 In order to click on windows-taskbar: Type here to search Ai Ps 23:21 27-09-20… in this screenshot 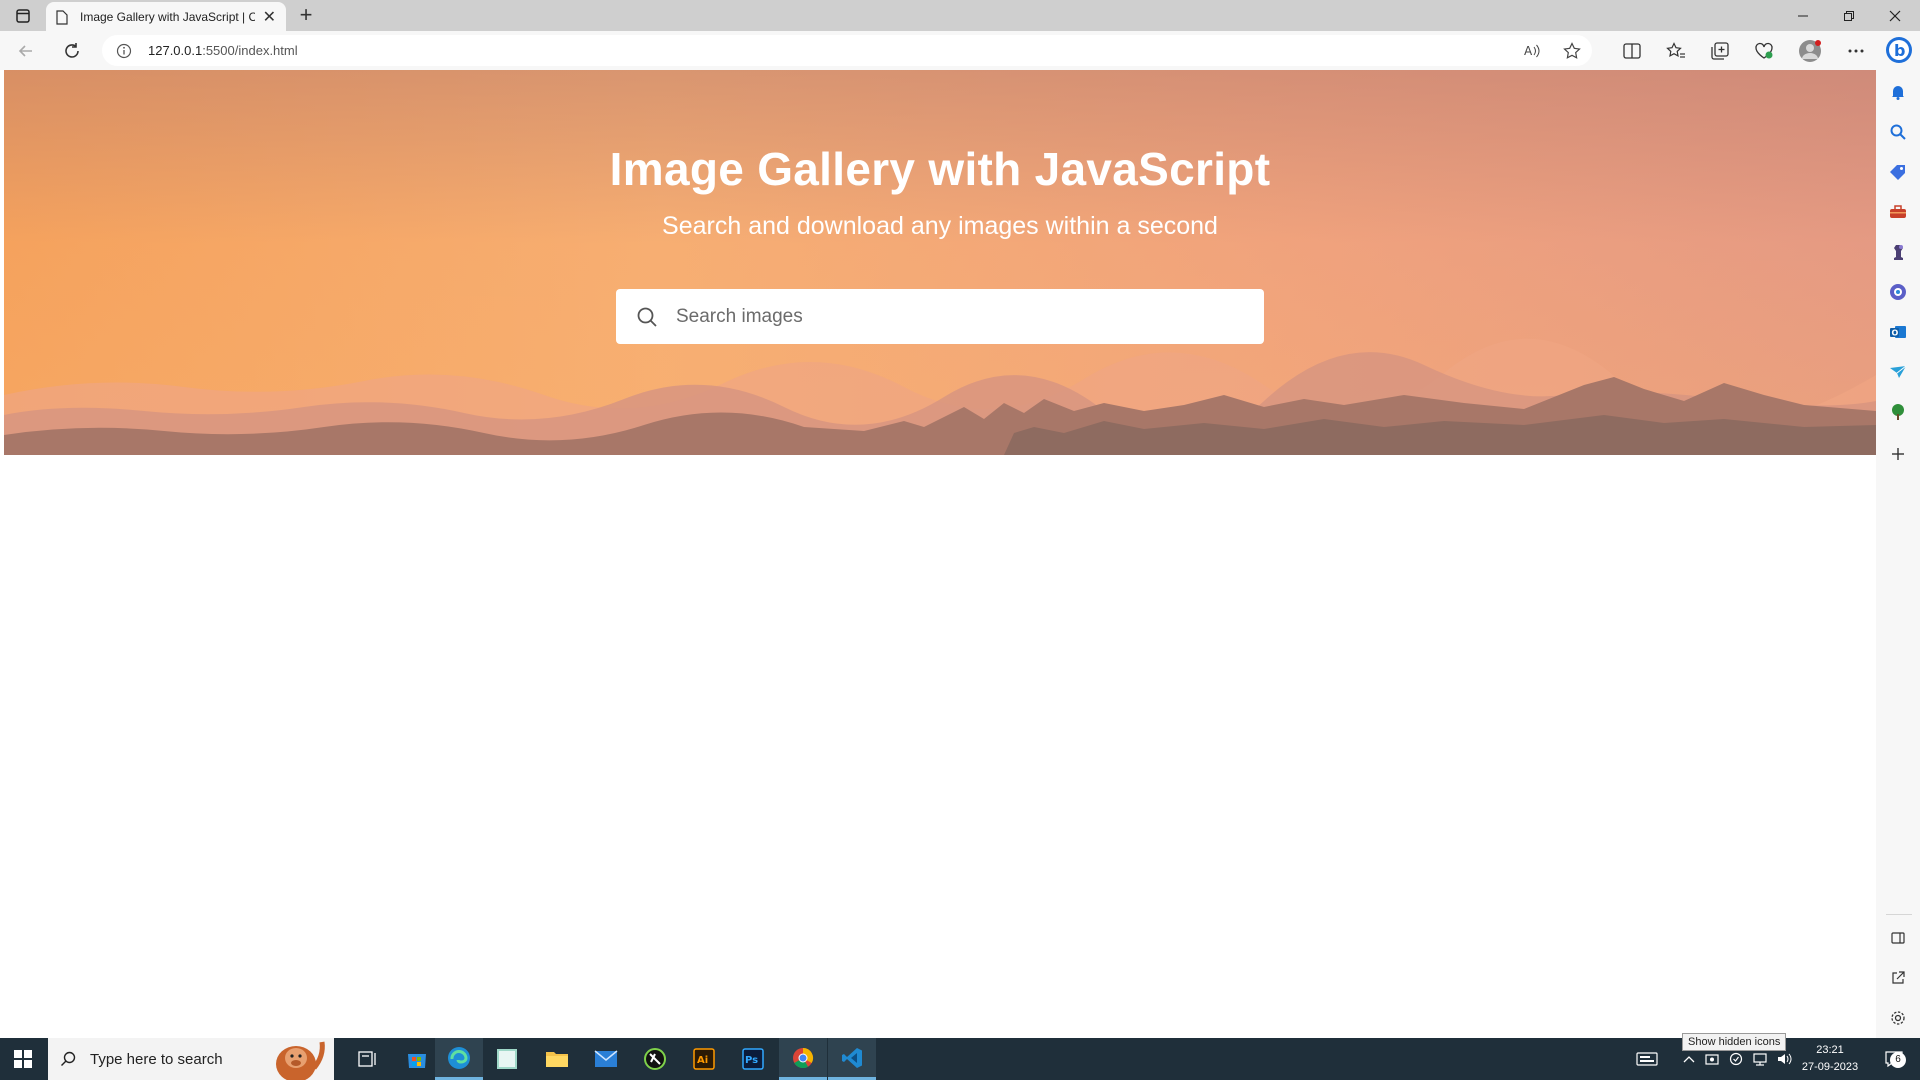, I will do `click(960, 1059)`.